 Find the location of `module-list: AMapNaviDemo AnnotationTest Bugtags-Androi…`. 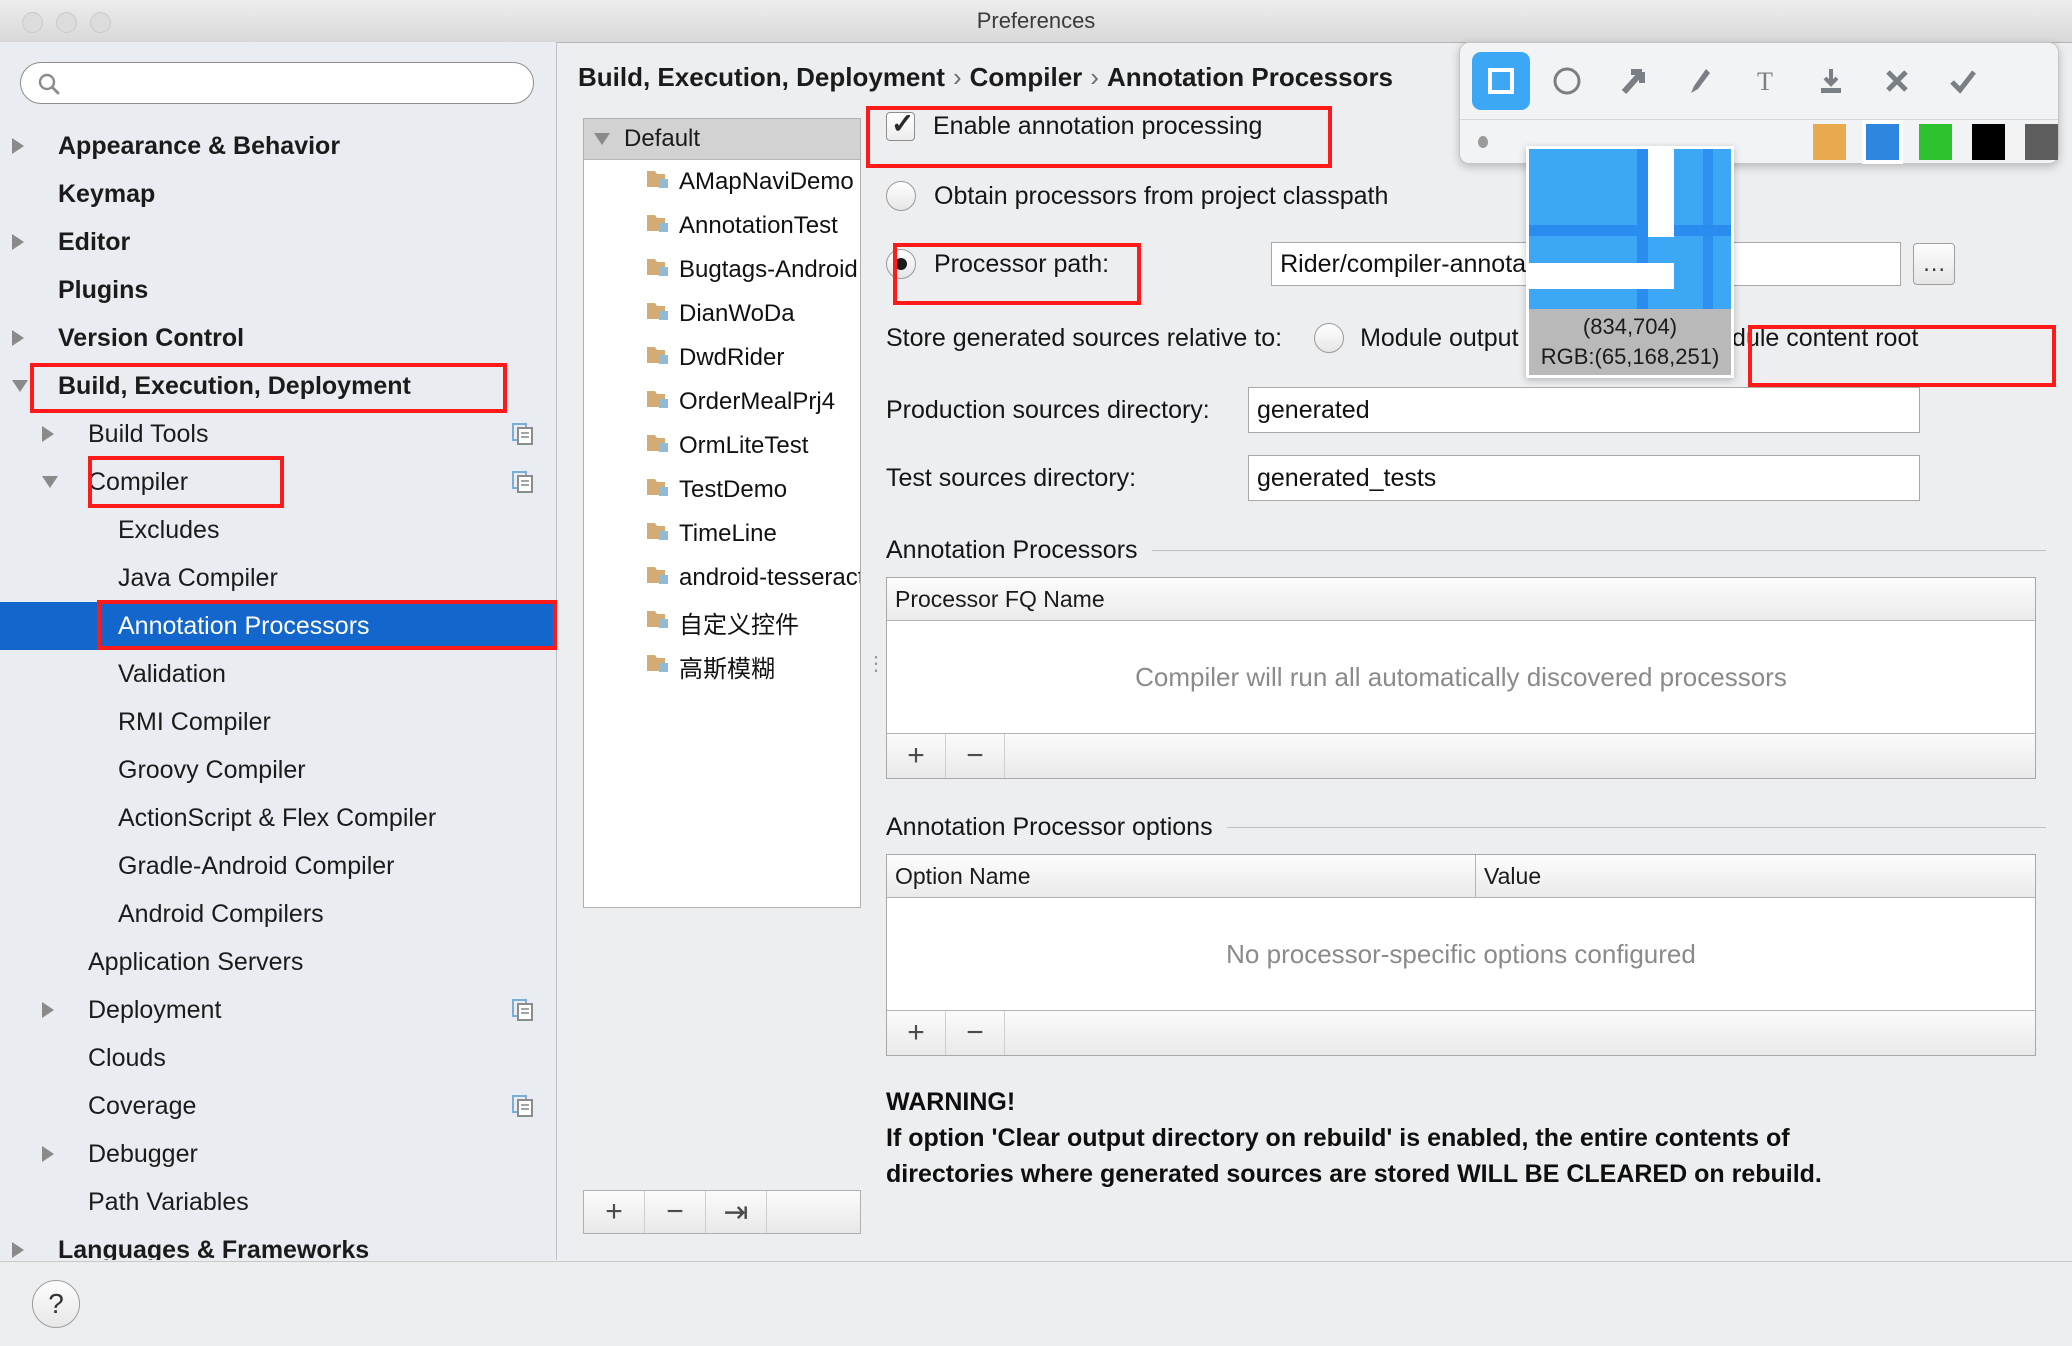

module-list: AMapNaviDemo AnnotationTest Bugtags-Androi… is located at coordinates (722, 424).